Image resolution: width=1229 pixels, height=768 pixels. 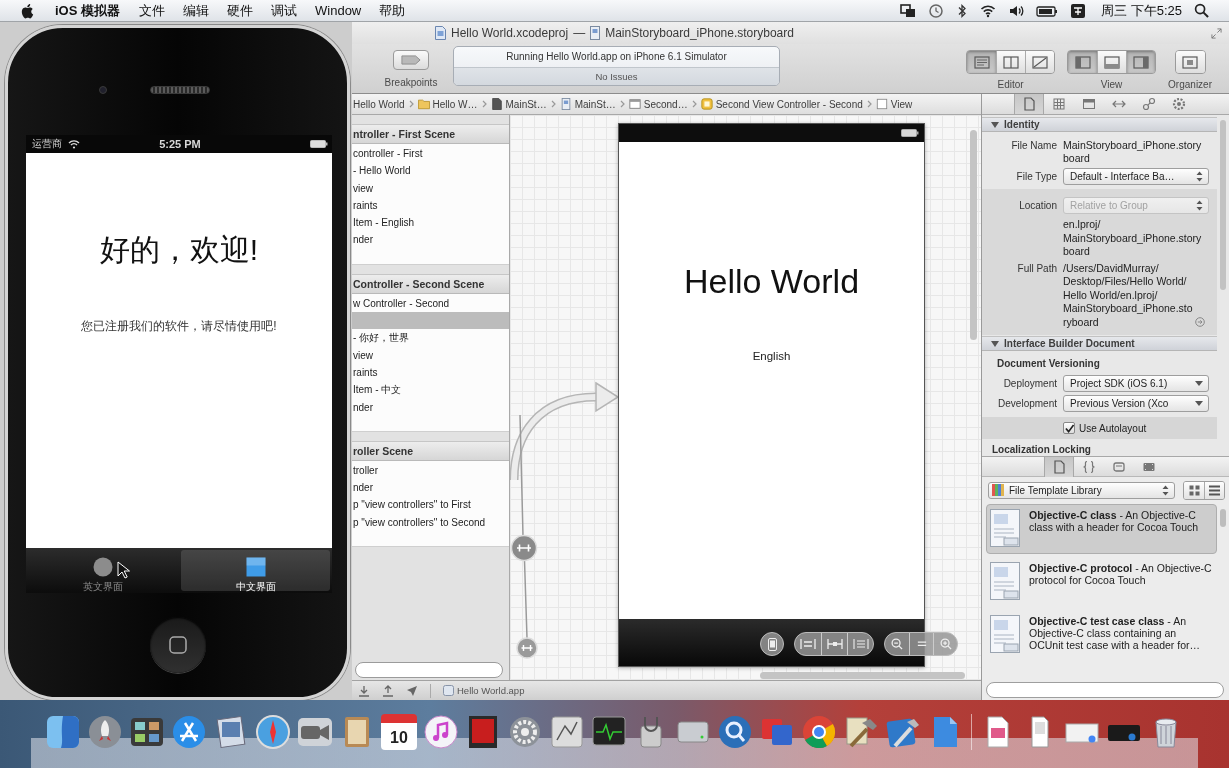 I want to click on library-tab, so click(x=1059, y=466).